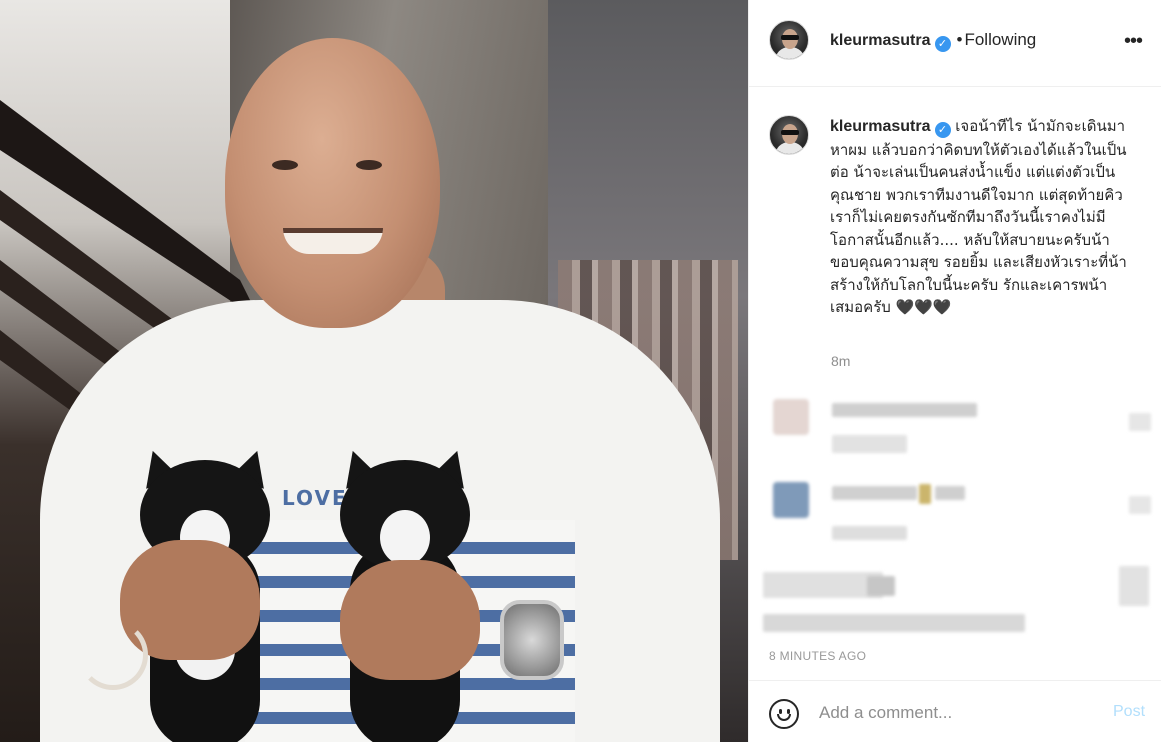 The width and height of the screenshot is (1161, 742). I want to click on comment-bar: Post, so click(955, 711).